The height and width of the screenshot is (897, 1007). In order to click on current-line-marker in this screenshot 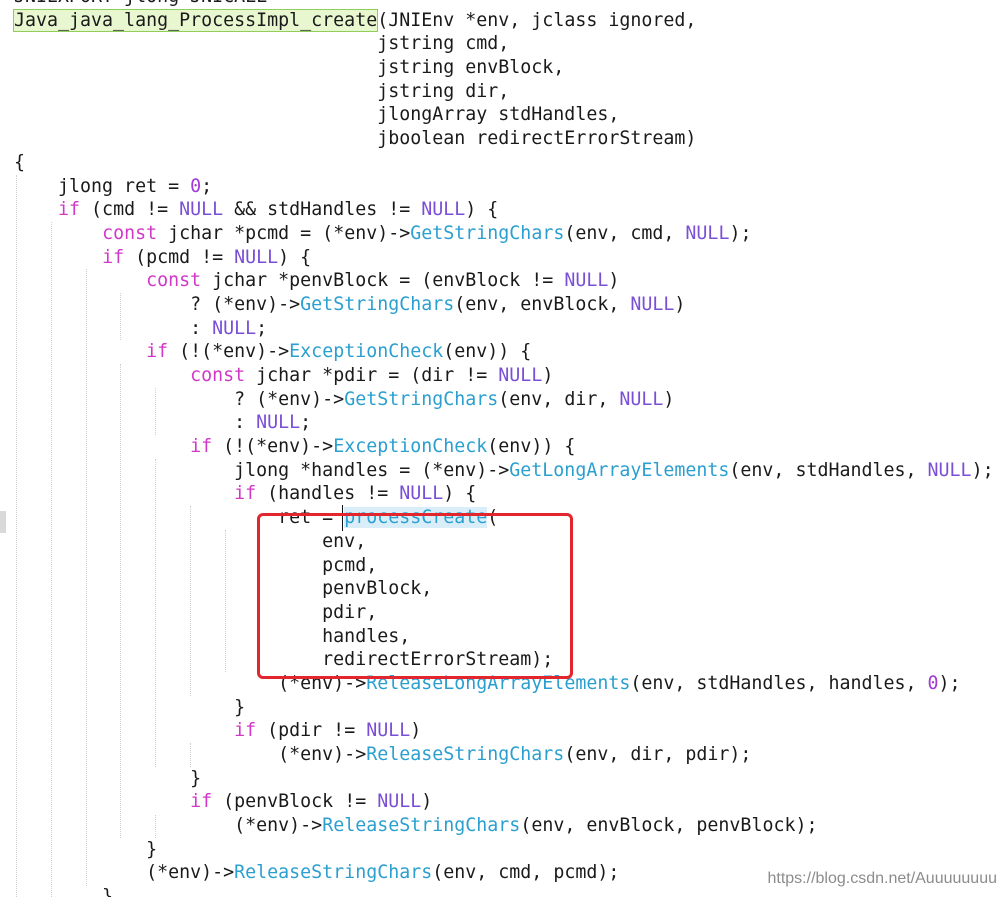, I will do `click(3, 522)`.